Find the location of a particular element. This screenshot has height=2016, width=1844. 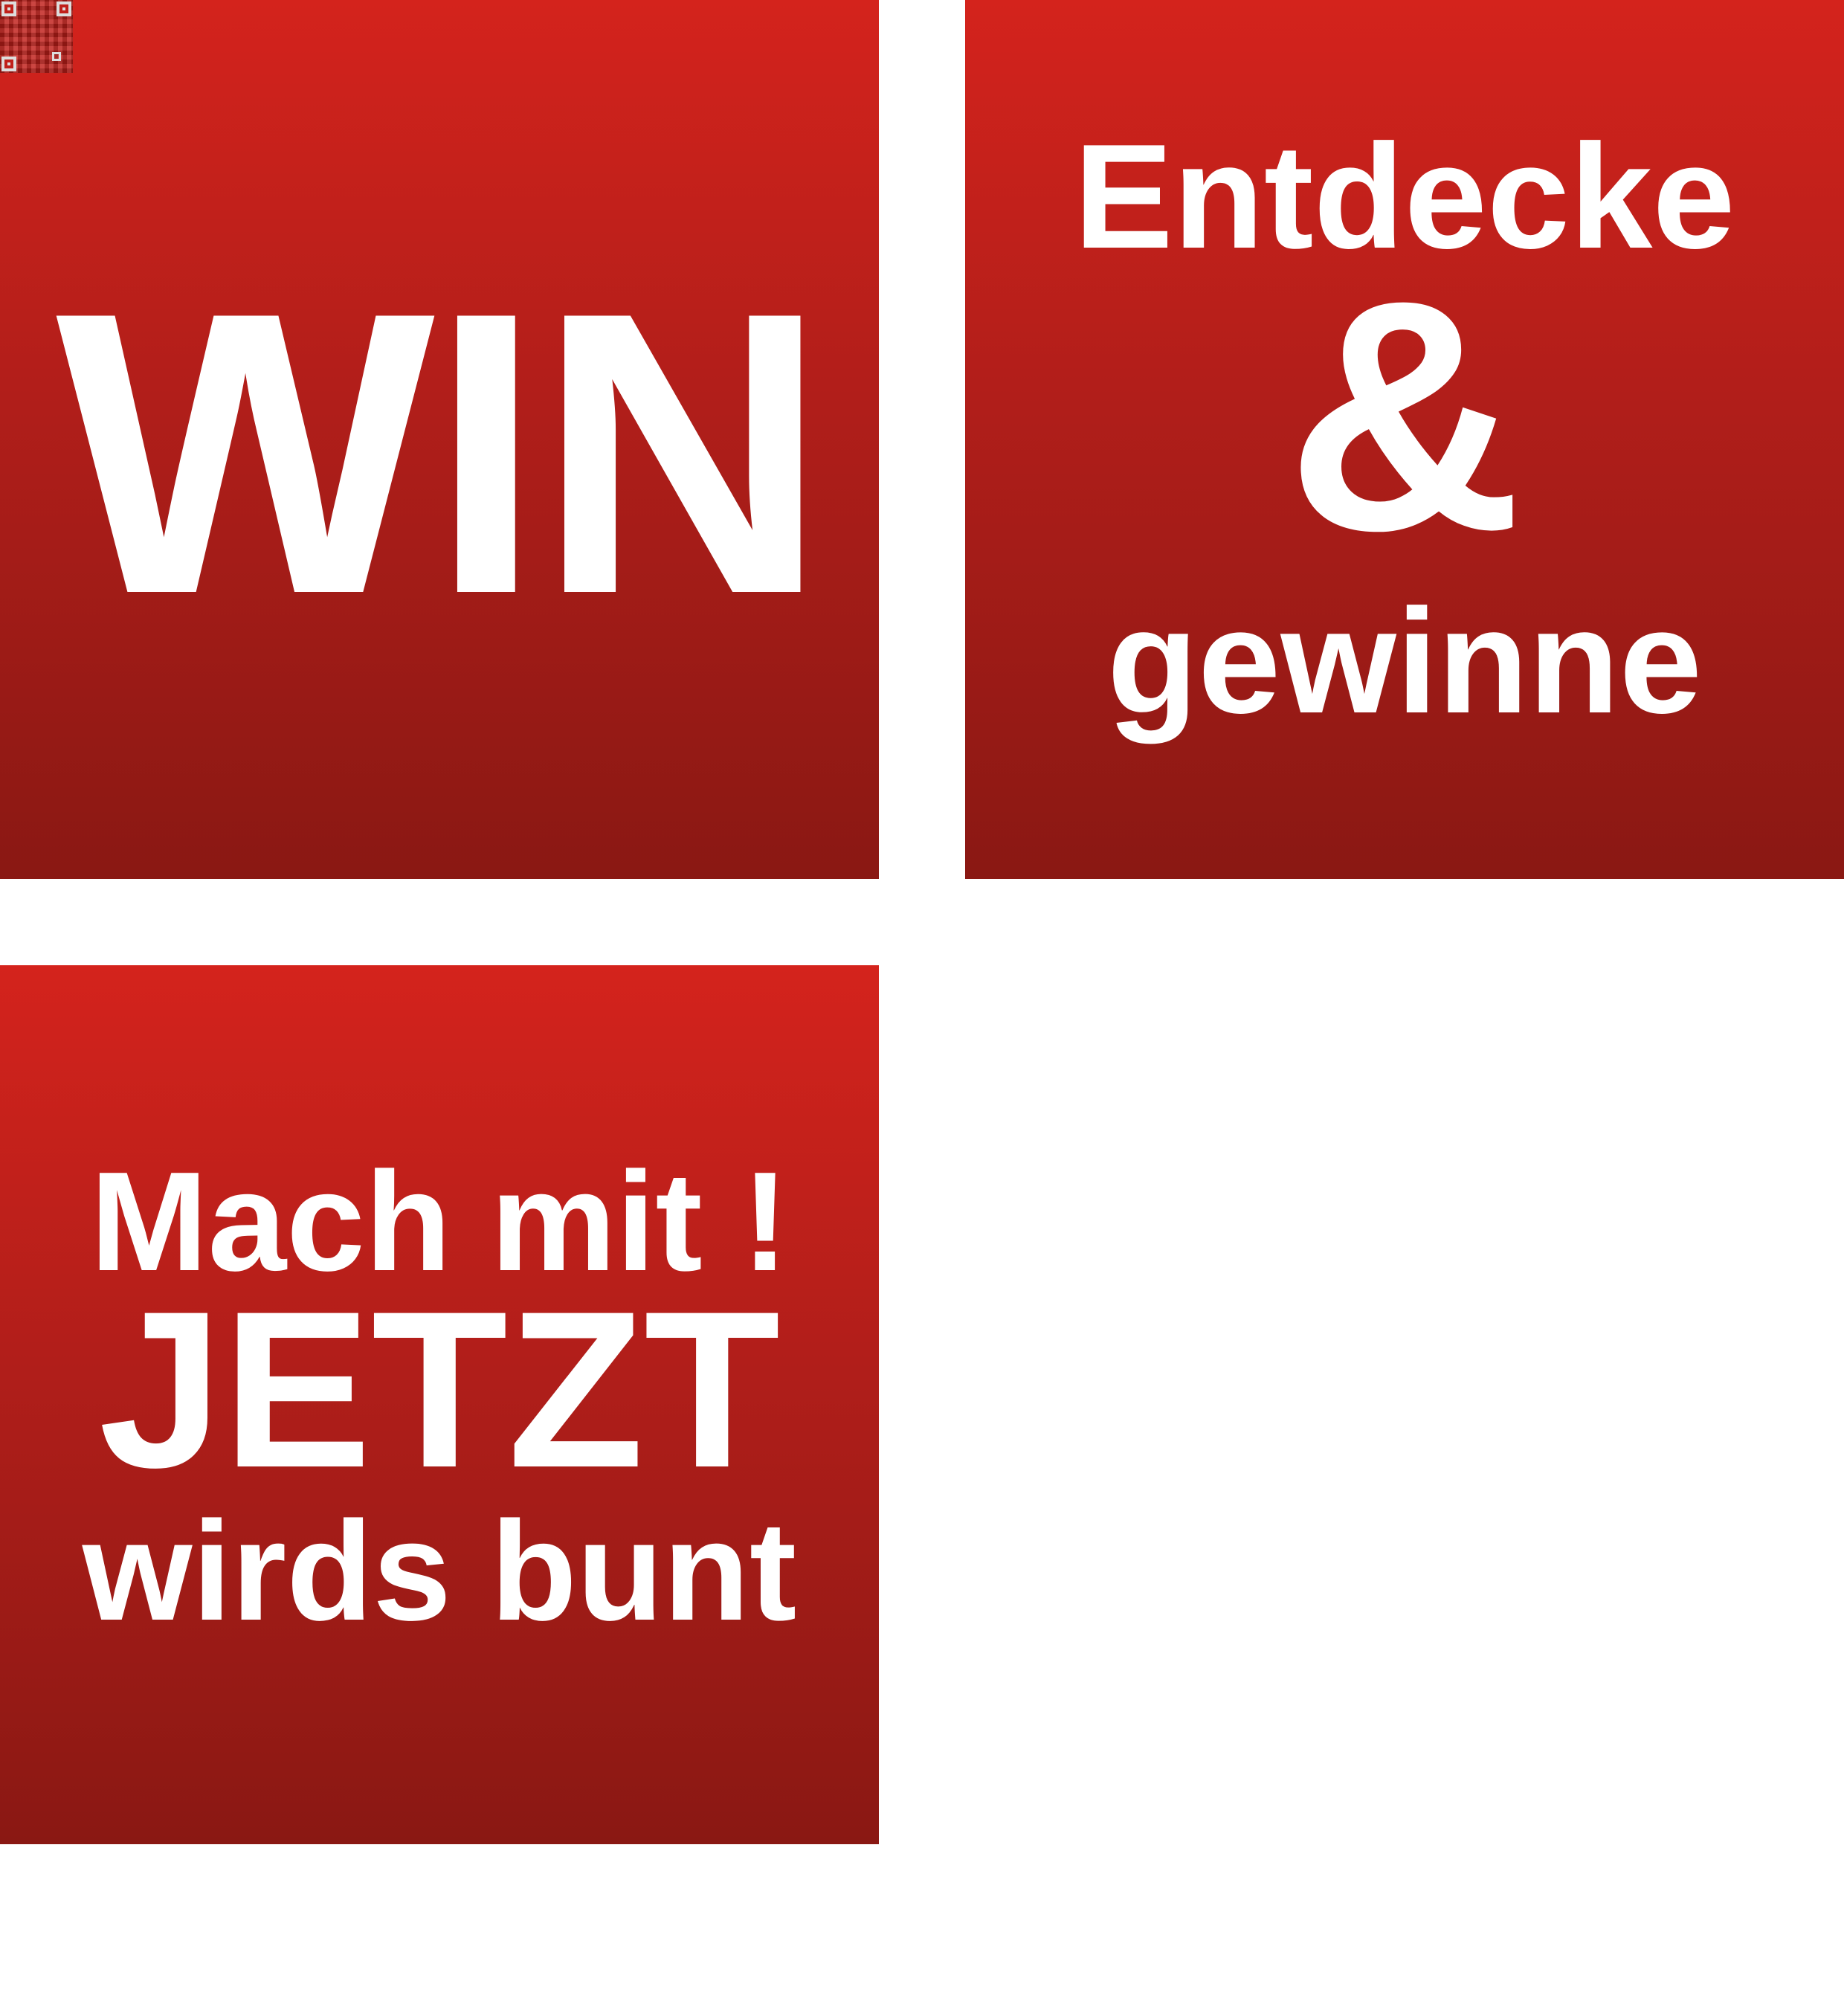

qr-code-icon is located at coordinates (36, 36).